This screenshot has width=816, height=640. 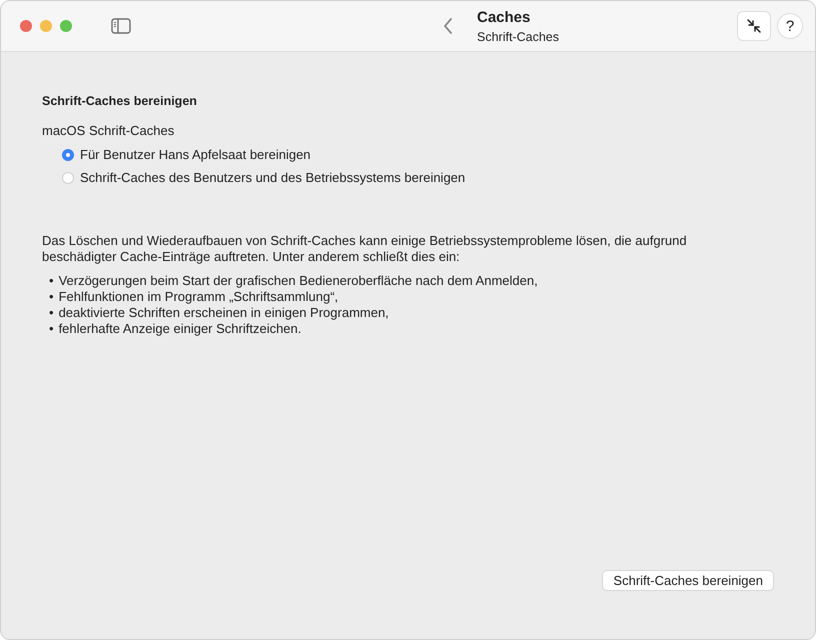 What do you see at coordinates (198, 297) in the screenshot?
I see `bullet-text: Fehlfunktionen im Programm „Schriftsammlung“,` at bounding box center [198, 297].